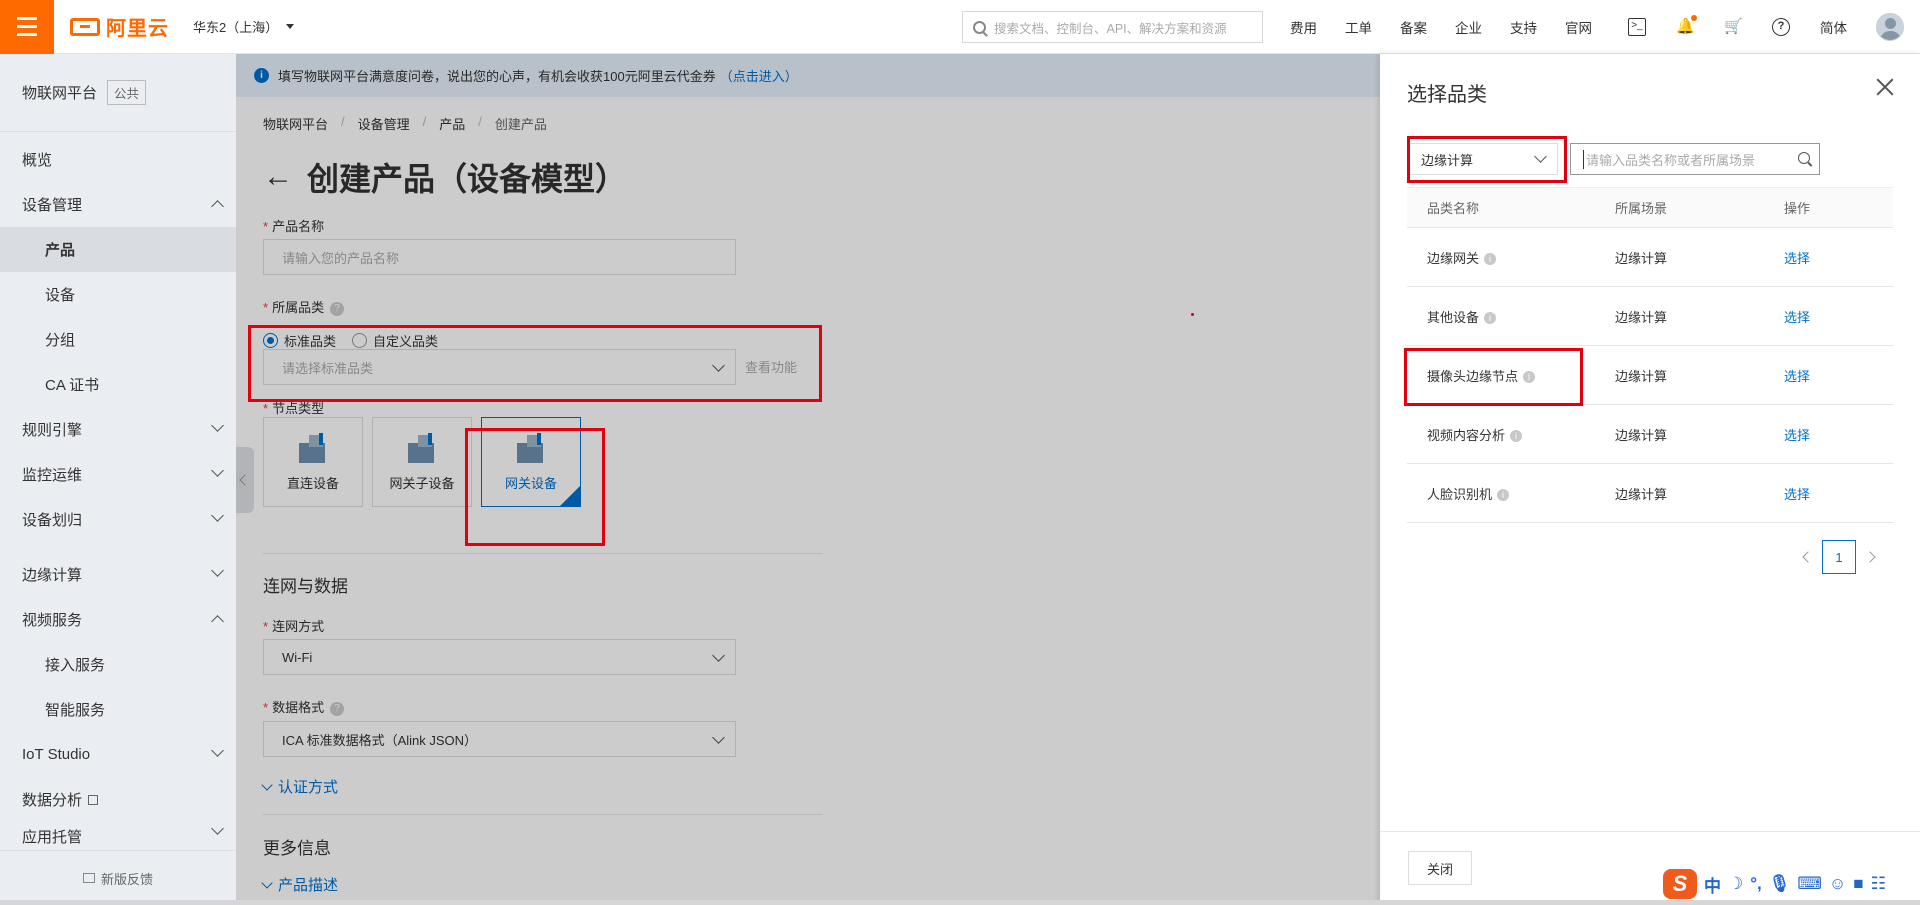  What do you see at coordinates (1650, 316) in the screenshot?
I see `table-row: 其他设备 i 边缘计算 选择` at bounding box center [1650, 316].